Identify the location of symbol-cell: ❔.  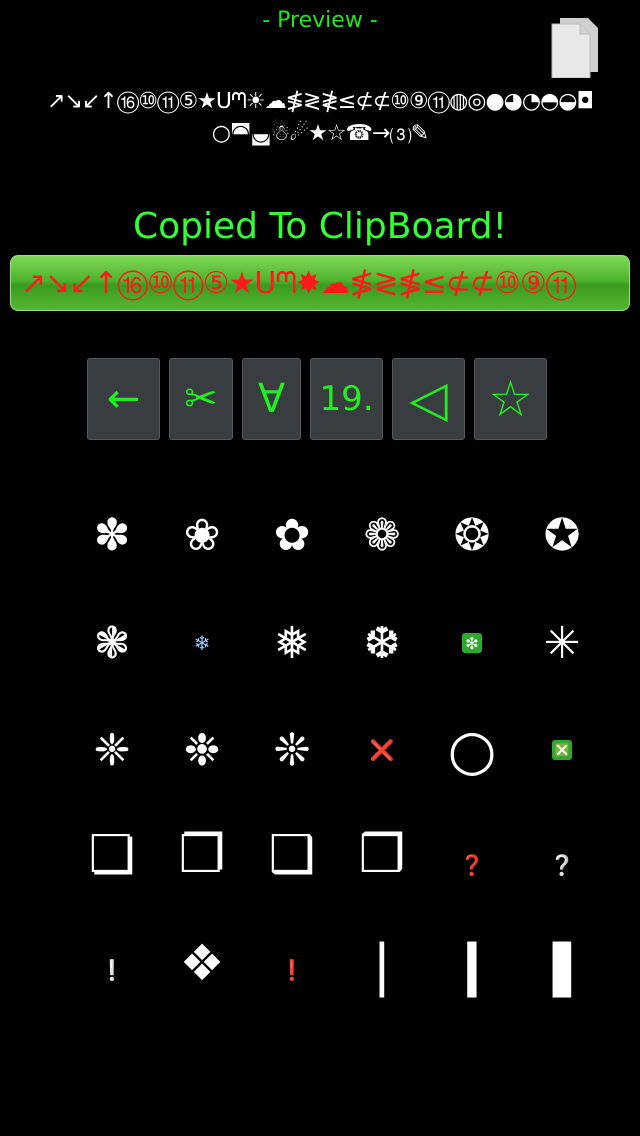
(562, 865).